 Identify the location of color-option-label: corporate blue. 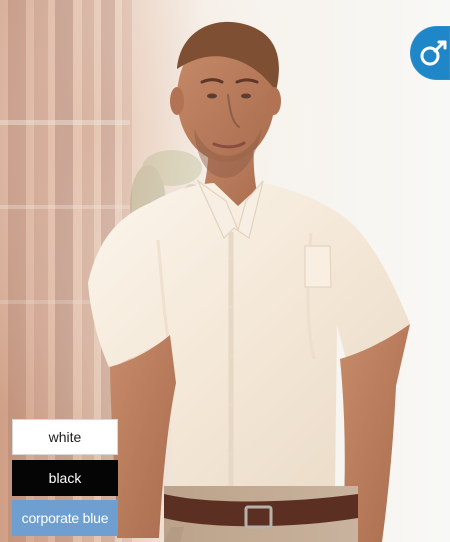
(65, 518).